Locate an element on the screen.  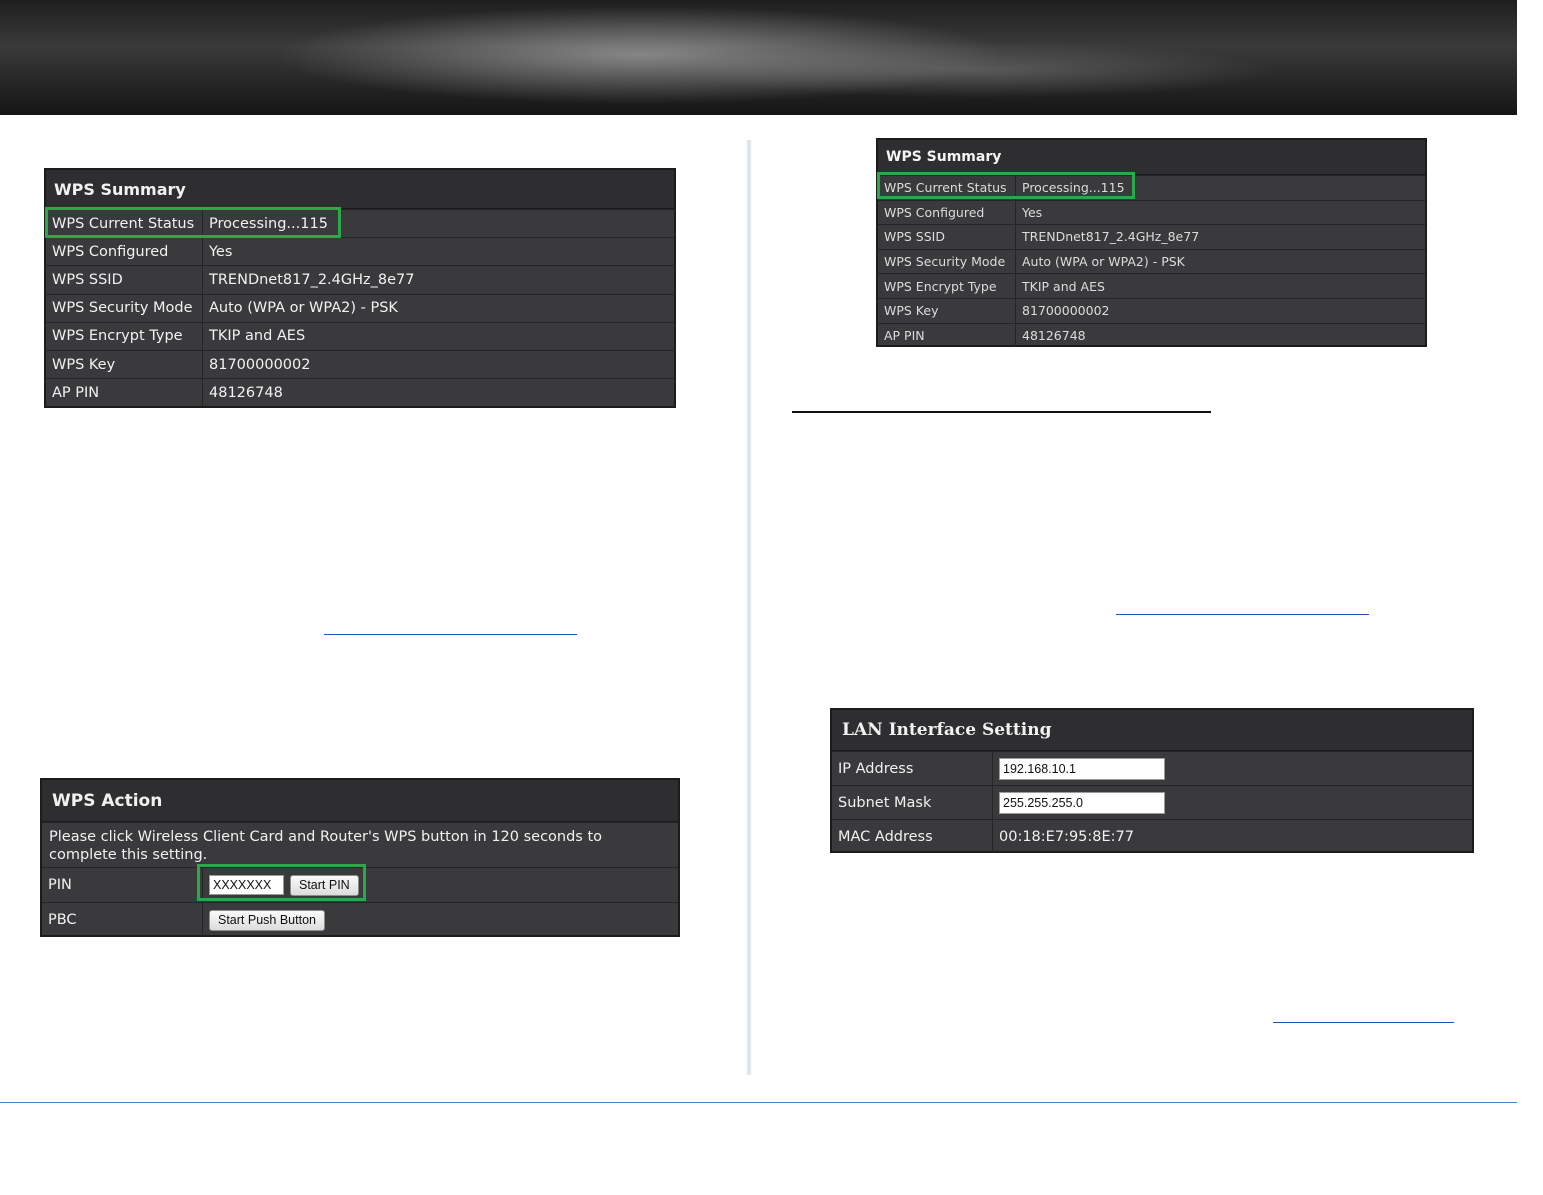
row-label: PBC is located at coordinates (122, 920).